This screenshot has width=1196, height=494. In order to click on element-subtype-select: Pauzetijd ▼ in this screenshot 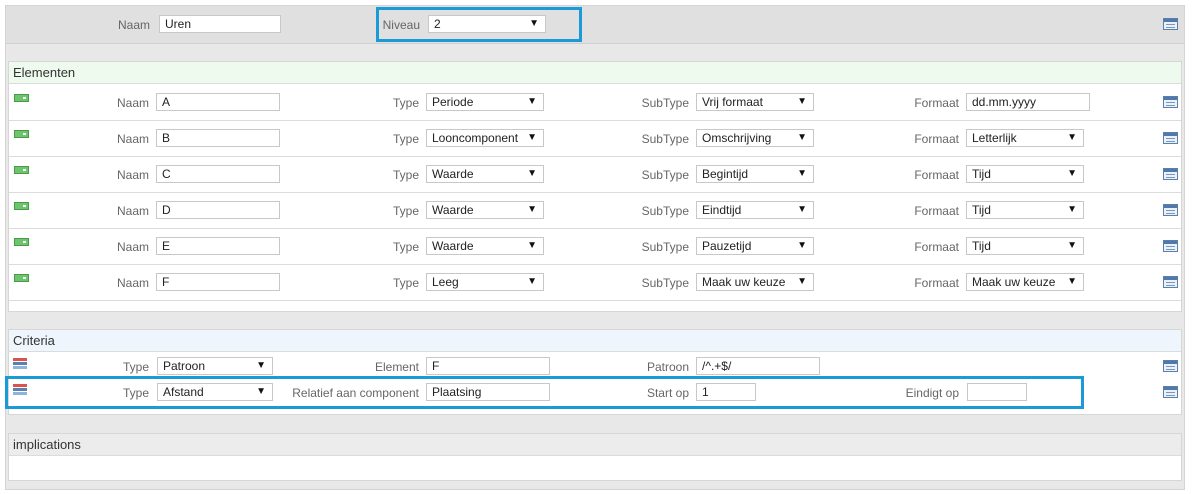, I will do `click(755, 246)`.